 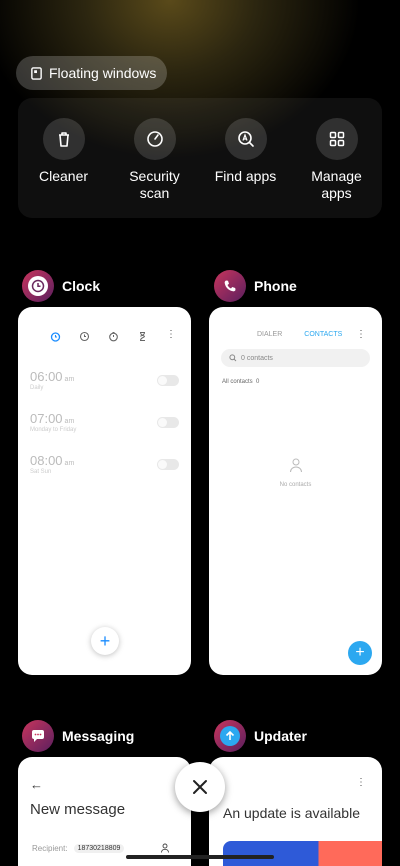 I want to click on update-banner-image, so click(x=302, y=853).